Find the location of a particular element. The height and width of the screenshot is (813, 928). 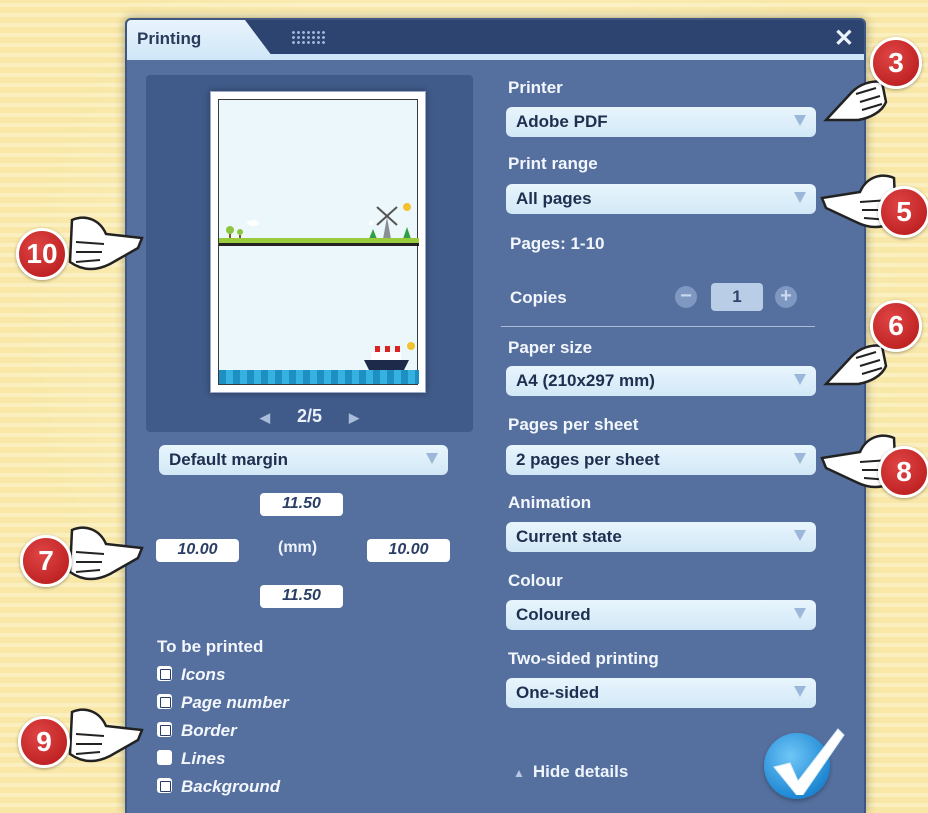

margin-select: Default margin is located at coordinates (303, 460).